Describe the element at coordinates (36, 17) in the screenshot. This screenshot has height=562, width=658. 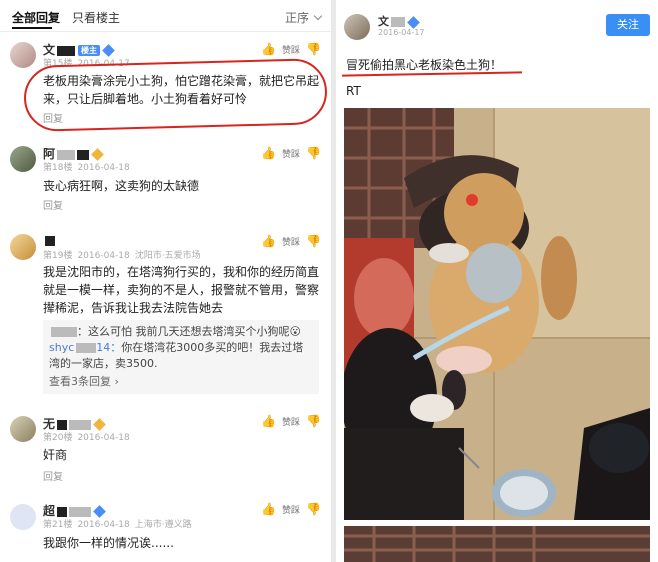
I see `tab-all-replies: 全部回复` at that location.